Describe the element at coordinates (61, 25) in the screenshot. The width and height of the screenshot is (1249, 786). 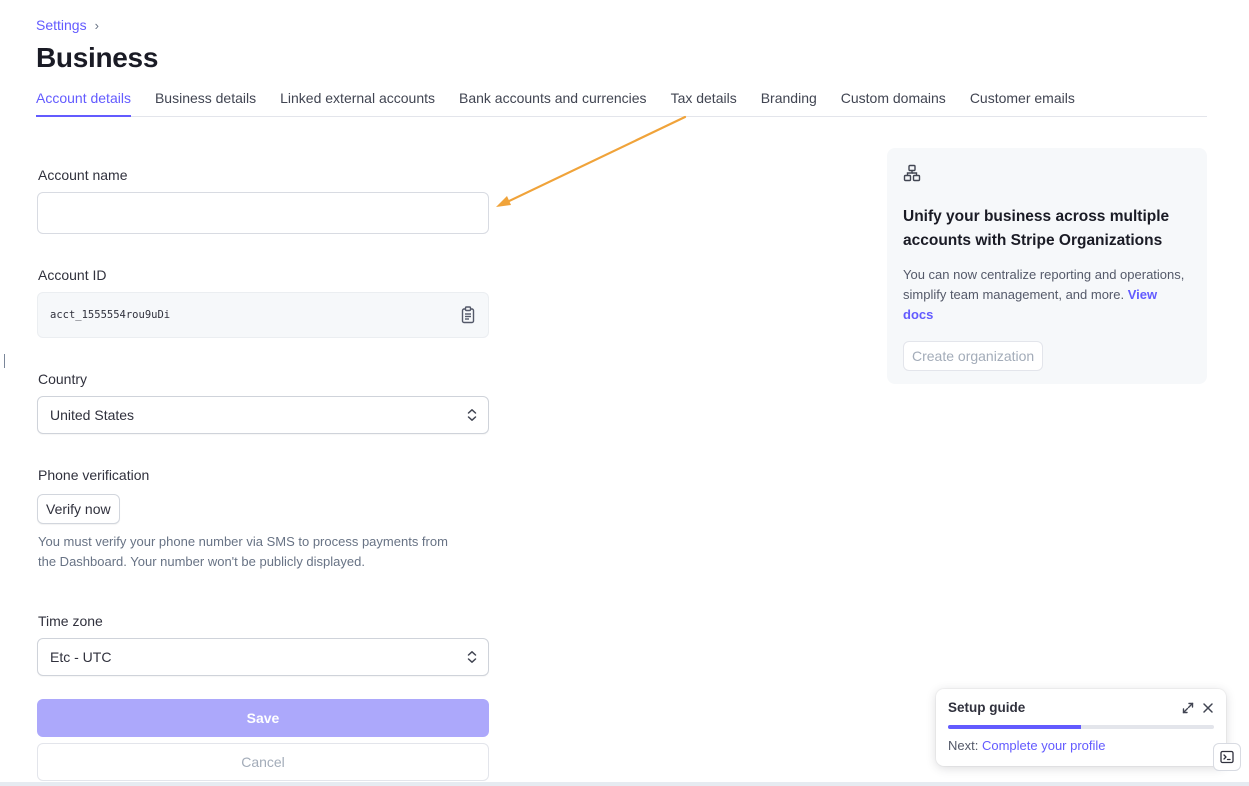
I see `breadcrumb-settings-link: Settings` at that location.